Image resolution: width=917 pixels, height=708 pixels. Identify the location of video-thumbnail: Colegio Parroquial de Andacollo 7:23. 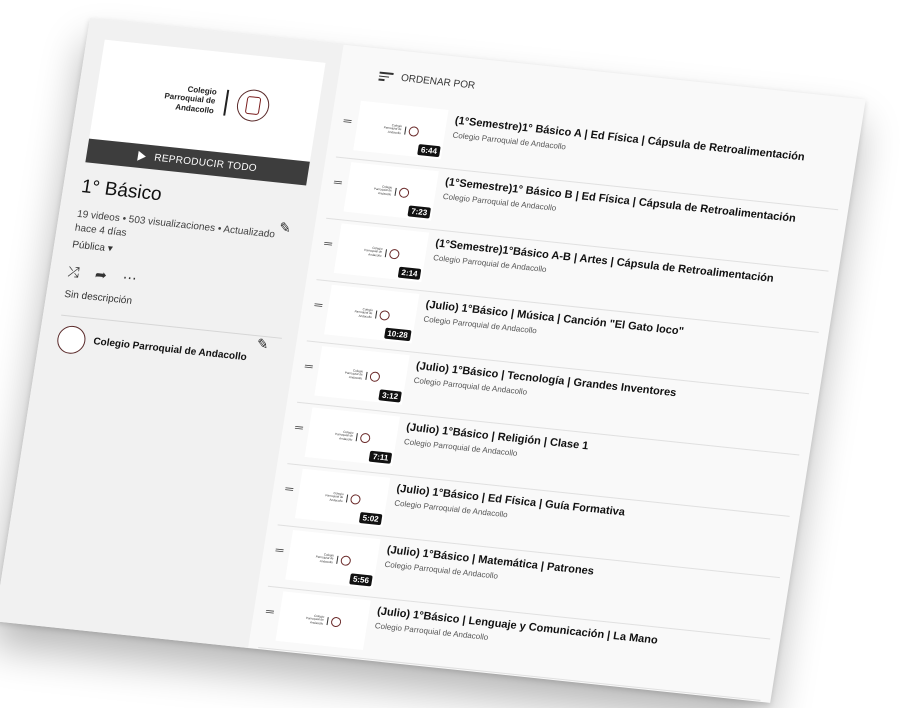
(391, 191).